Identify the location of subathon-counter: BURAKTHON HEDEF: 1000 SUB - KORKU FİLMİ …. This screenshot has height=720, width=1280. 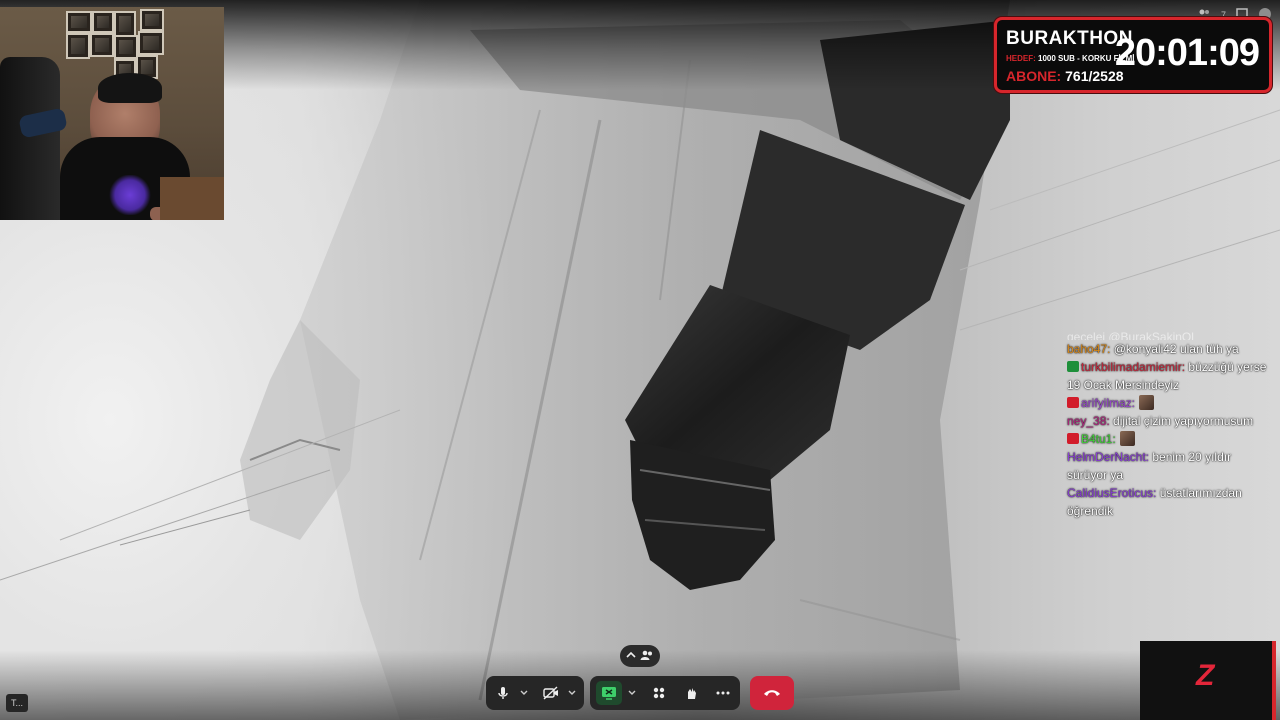
(1133, 55).